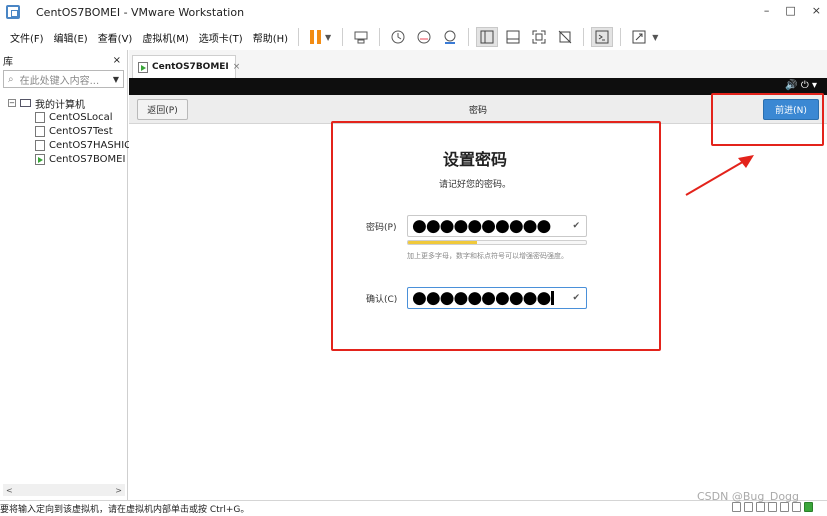 This screenshot has height=516, width=827. What do you see at coordinates (316, 37) in the screenshot?
I see `pause-icon` at bounding box center [316, 37].